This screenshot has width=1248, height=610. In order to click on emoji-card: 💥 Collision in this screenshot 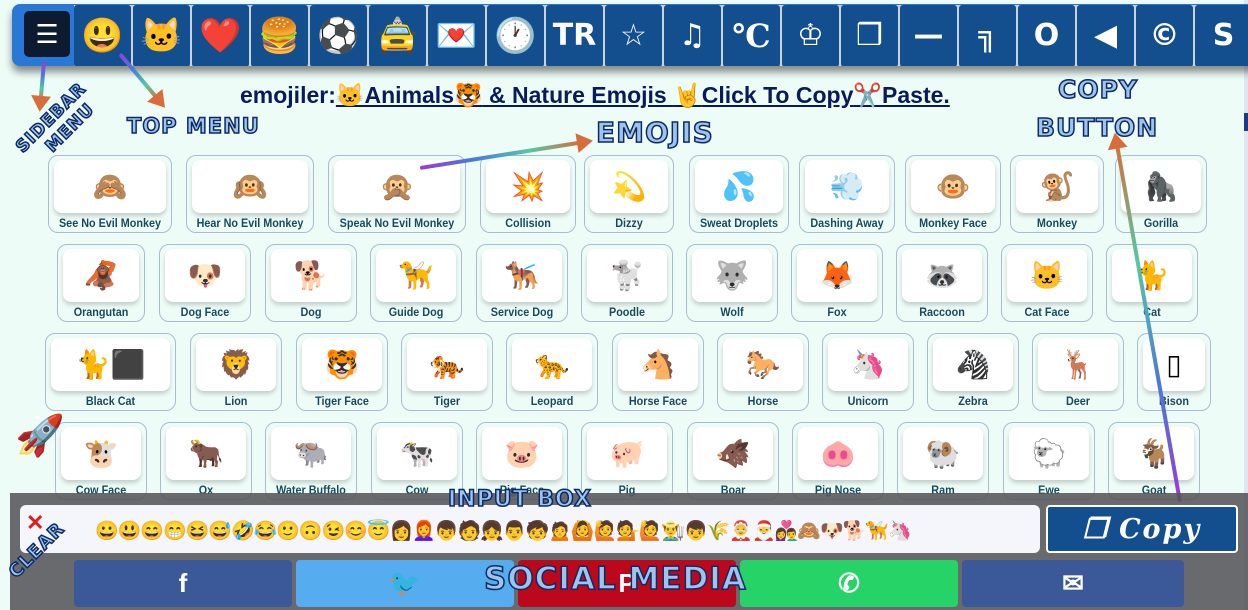, I will do `click(528, 194)`.